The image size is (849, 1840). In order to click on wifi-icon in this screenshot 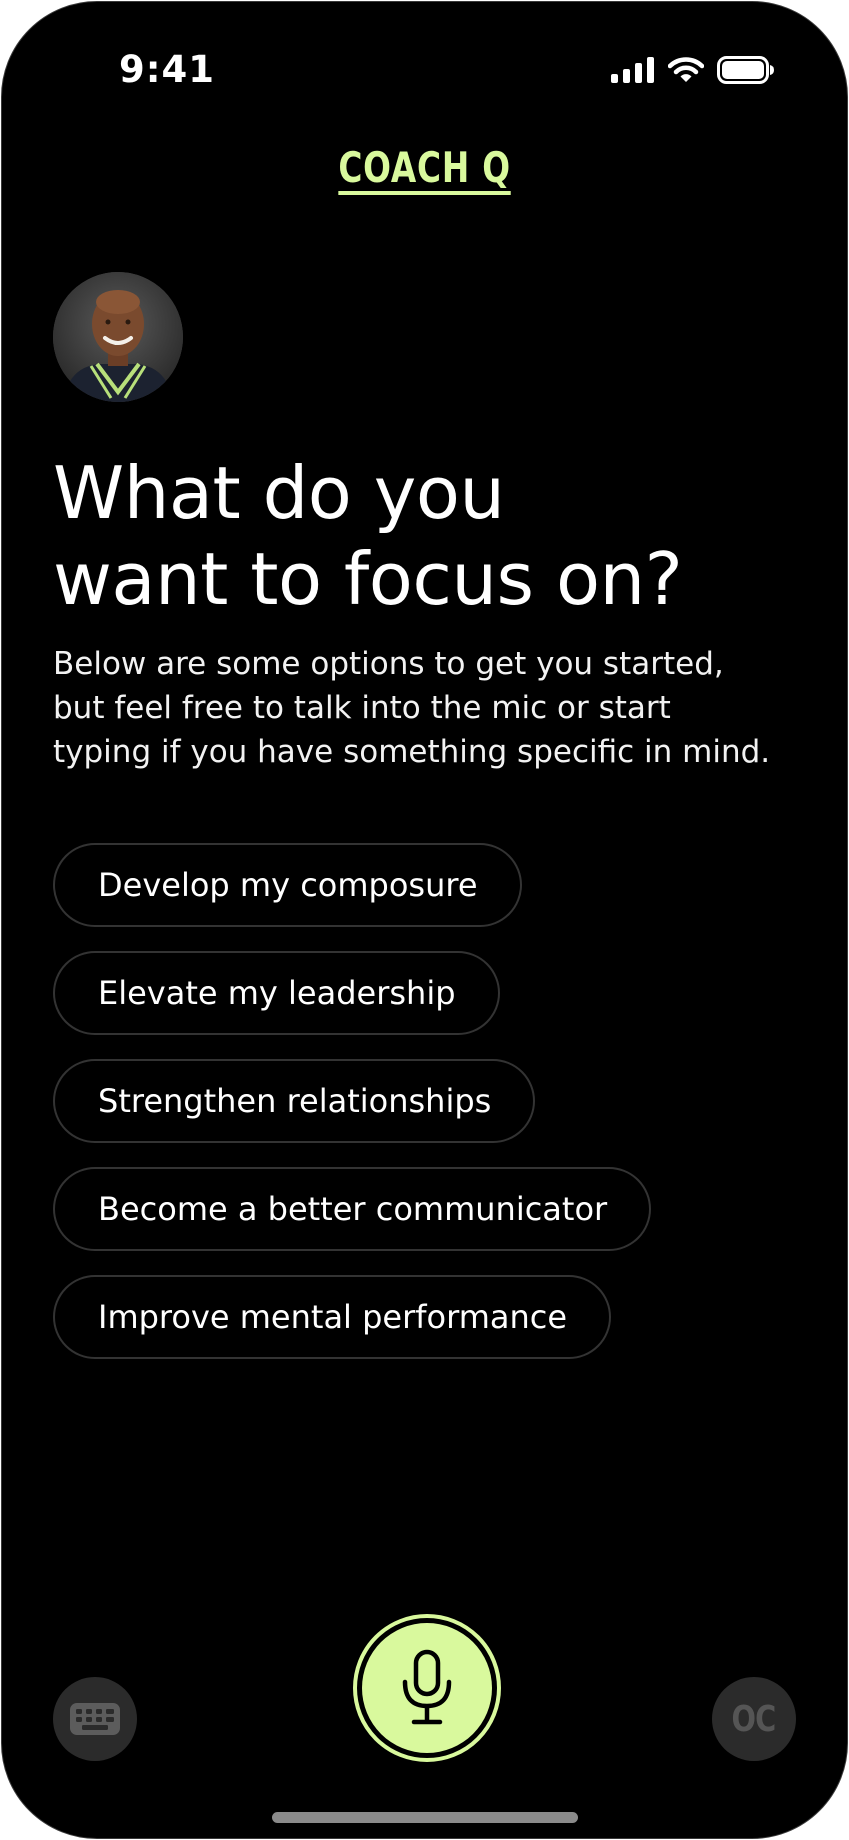, I will do `click(686, 69)`.